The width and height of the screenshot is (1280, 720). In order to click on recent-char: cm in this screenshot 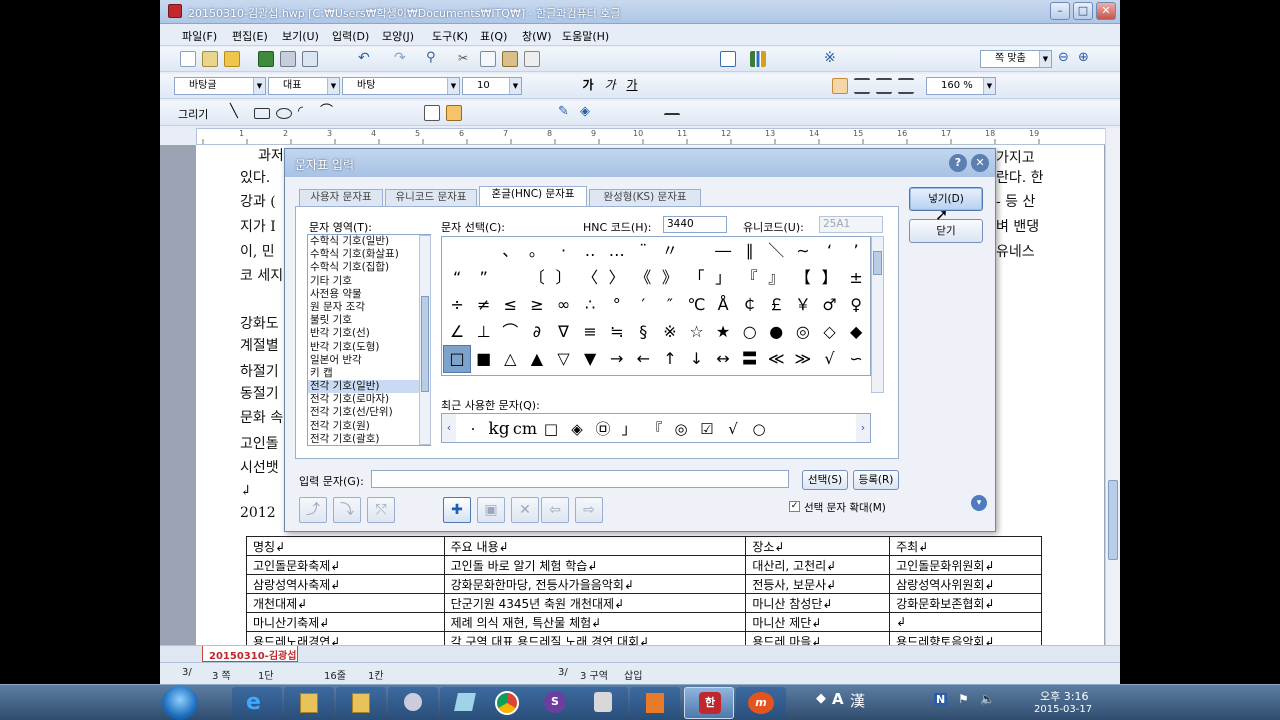, I will do `click(525, 429)`.